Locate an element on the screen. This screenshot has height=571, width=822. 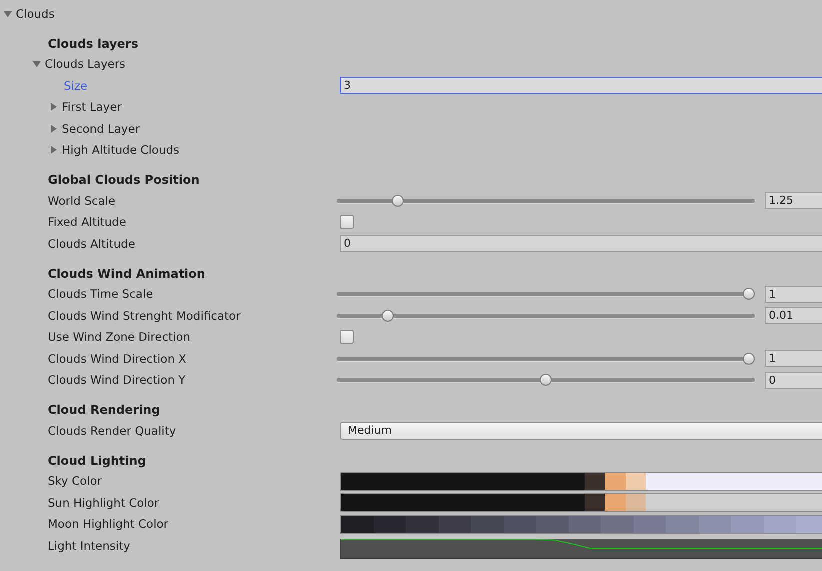
input-field: 3 is located at coordinates (581, 85).